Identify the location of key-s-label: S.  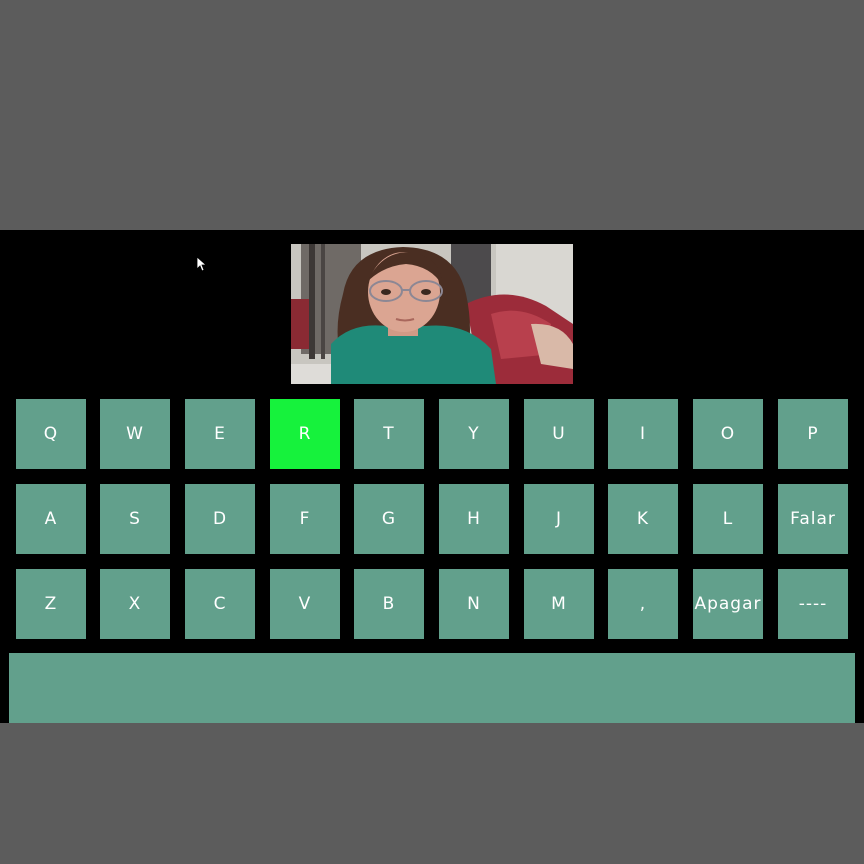
(135, 519).